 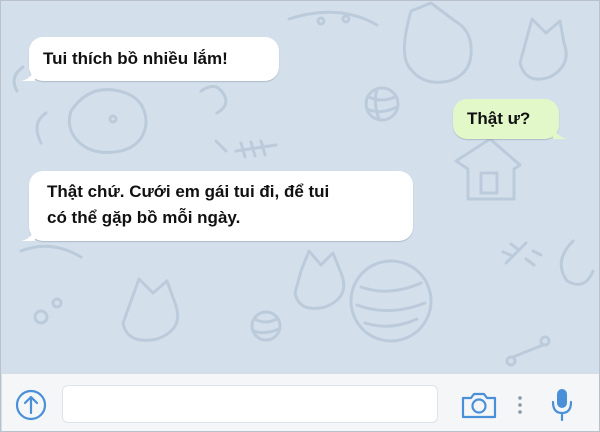 I want to click on composer-bar, so click(x=300, y=402).